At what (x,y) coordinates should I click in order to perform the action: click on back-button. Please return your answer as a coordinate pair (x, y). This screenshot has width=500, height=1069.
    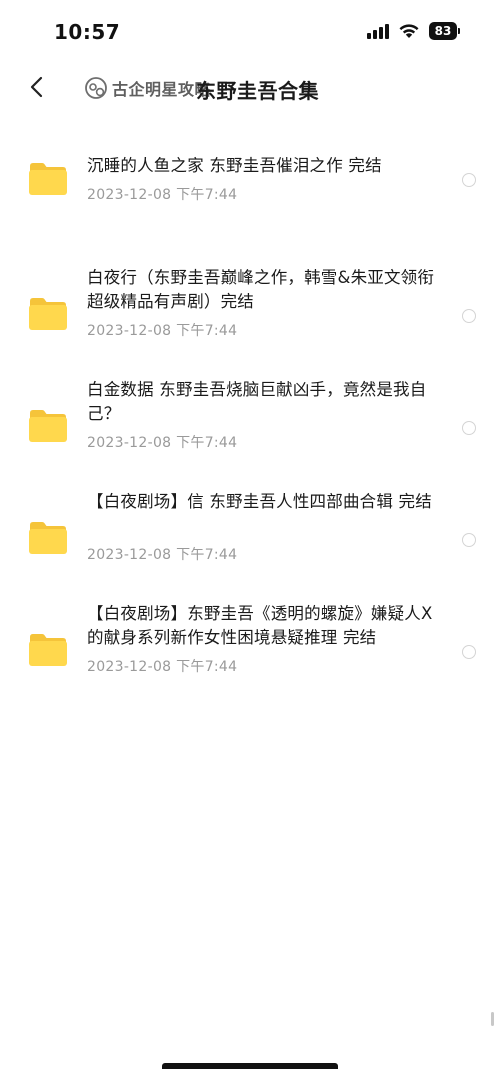
    Looking at the image, I should click on (37, 87).